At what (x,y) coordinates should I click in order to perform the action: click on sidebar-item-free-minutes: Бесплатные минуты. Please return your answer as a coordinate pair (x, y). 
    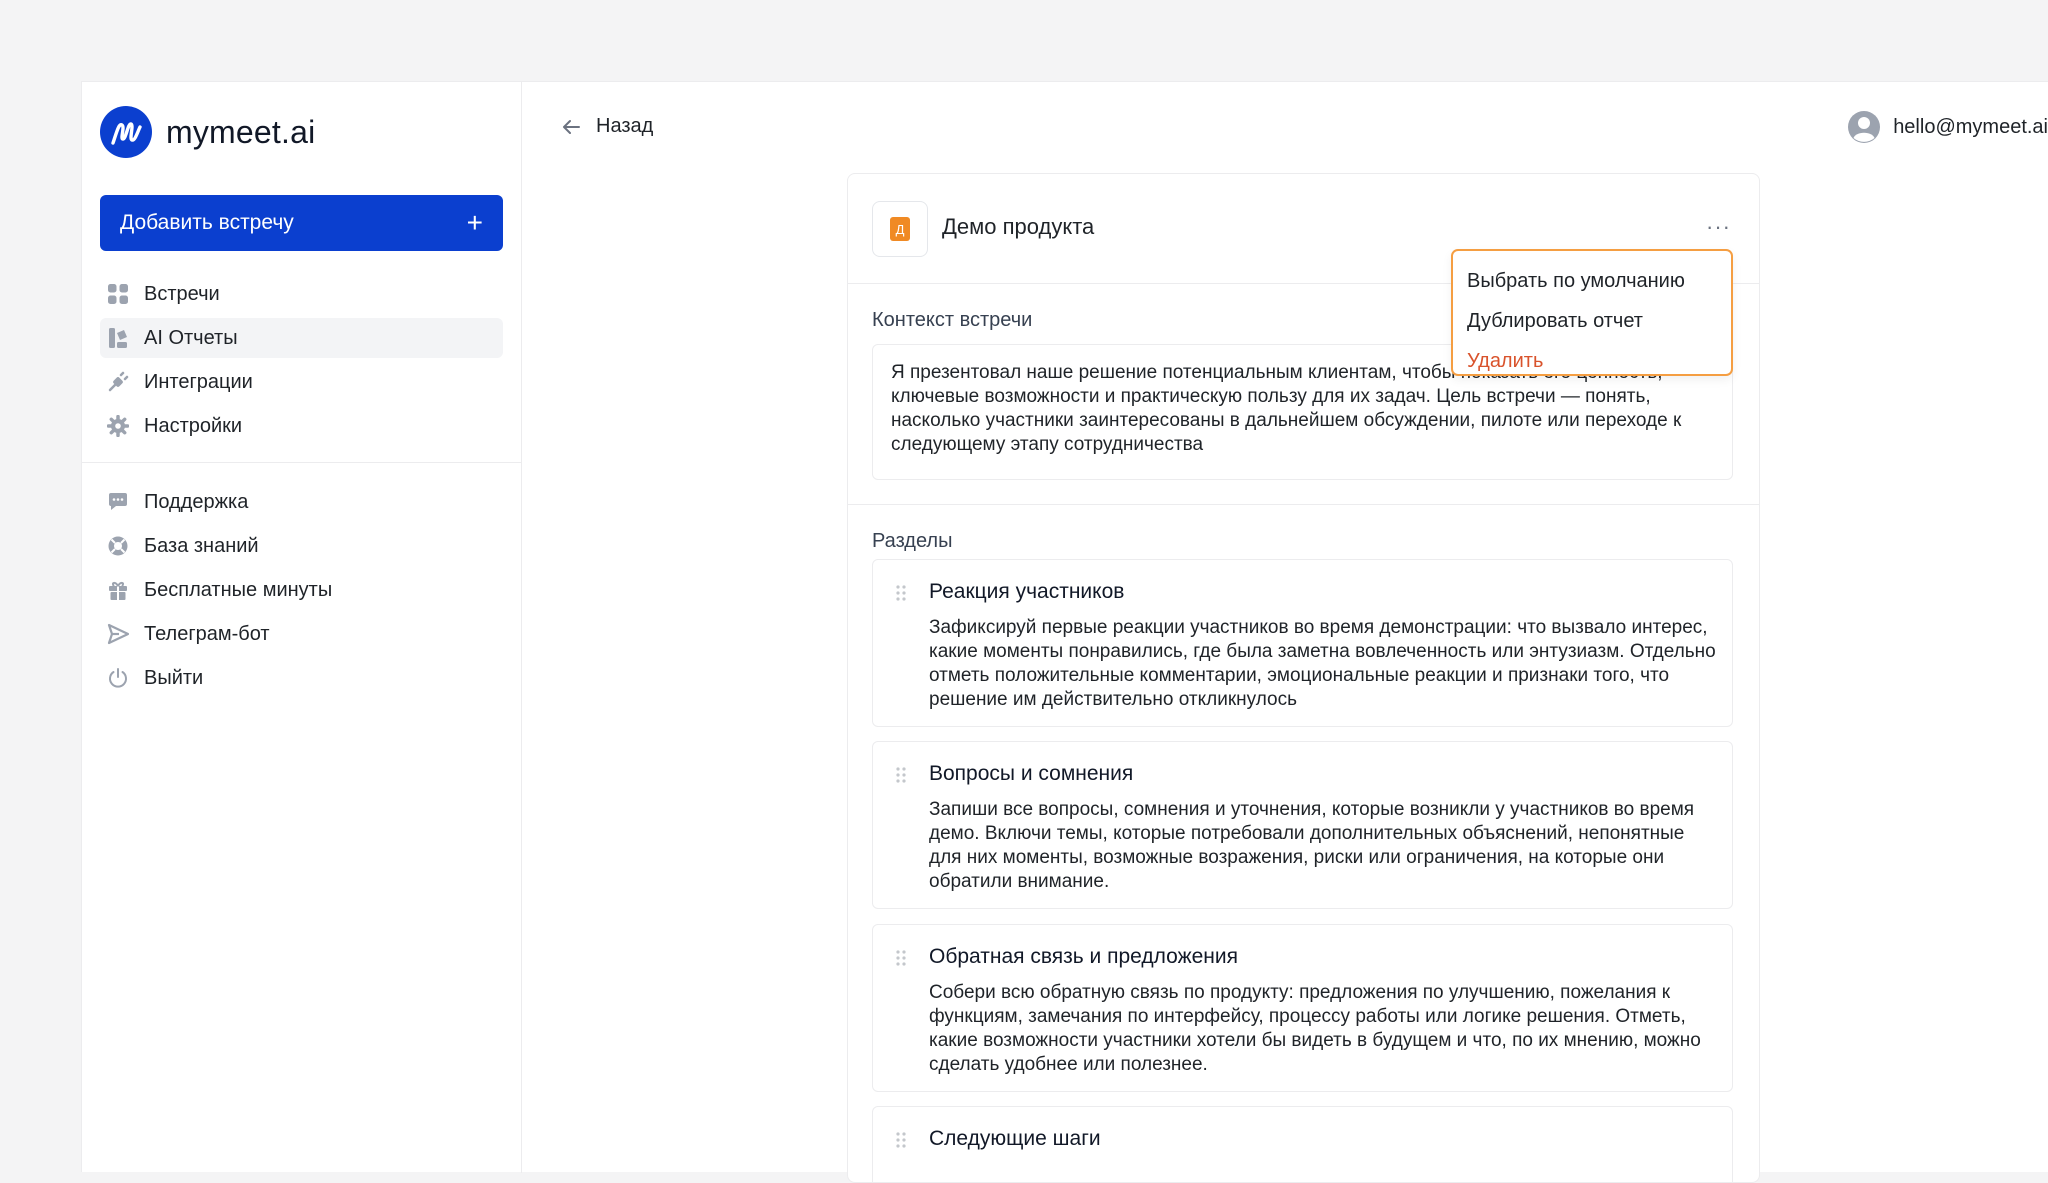
    Looking at the image, I should click on (301, 590).